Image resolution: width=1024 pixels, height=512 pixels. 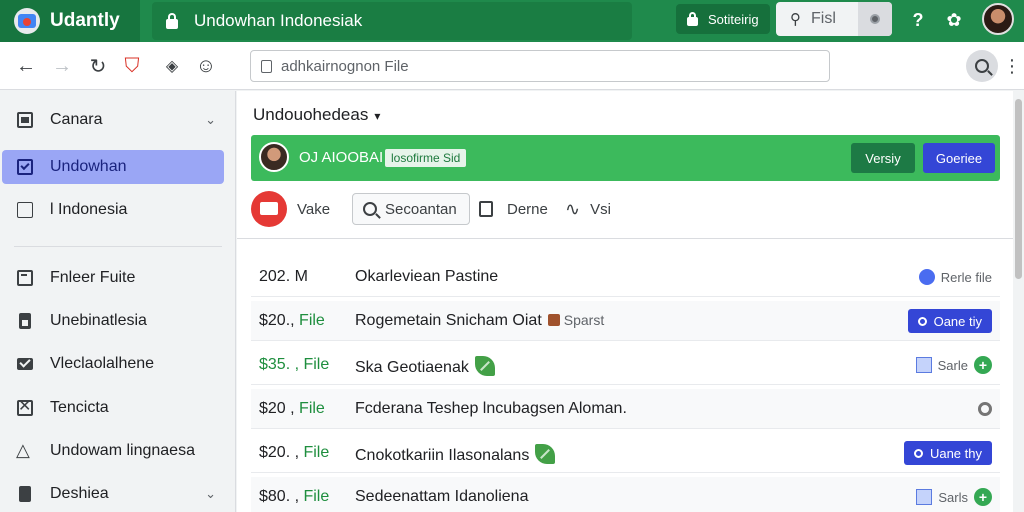 I want to click on lock-icon, so click(x=172, y=21).